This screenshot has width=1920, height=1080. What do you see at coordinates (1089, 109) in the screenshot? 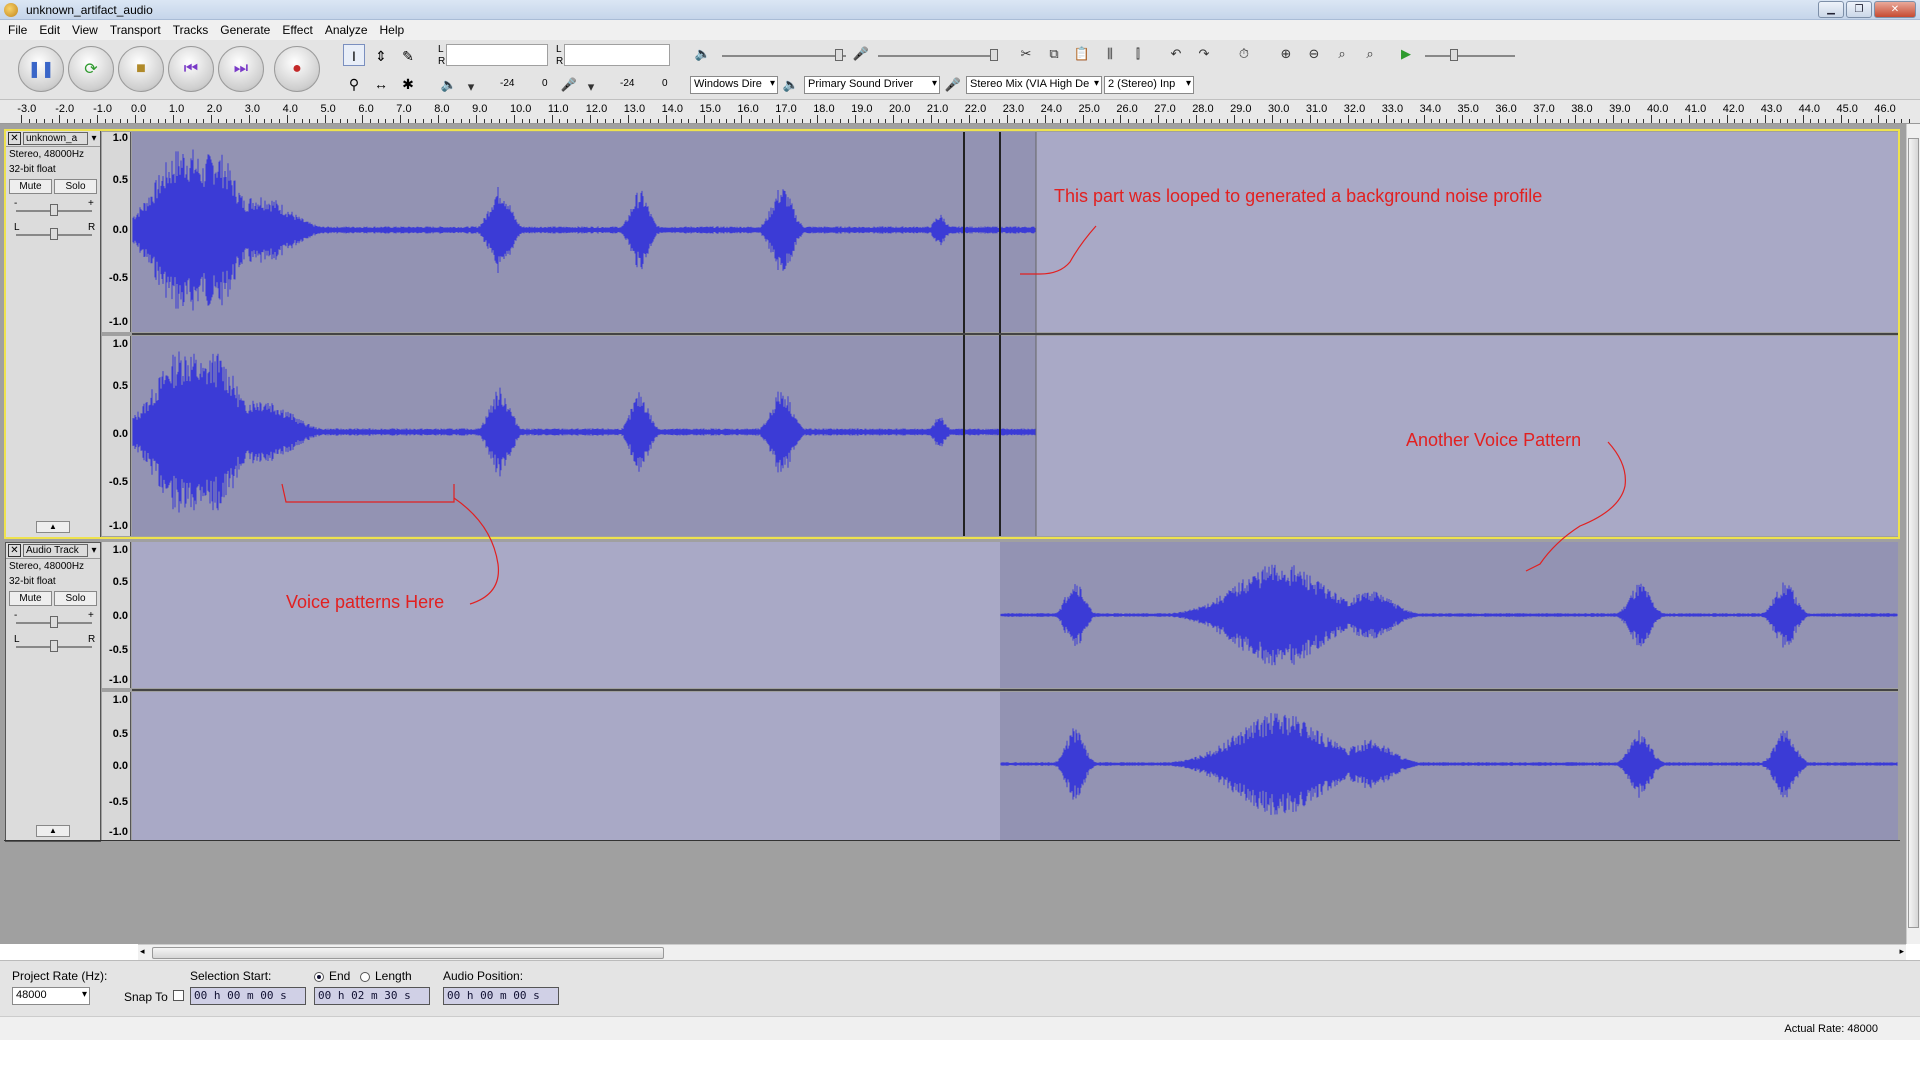
I see `ruler-tick-label: 25.0` at bounding box center [1089, 109].